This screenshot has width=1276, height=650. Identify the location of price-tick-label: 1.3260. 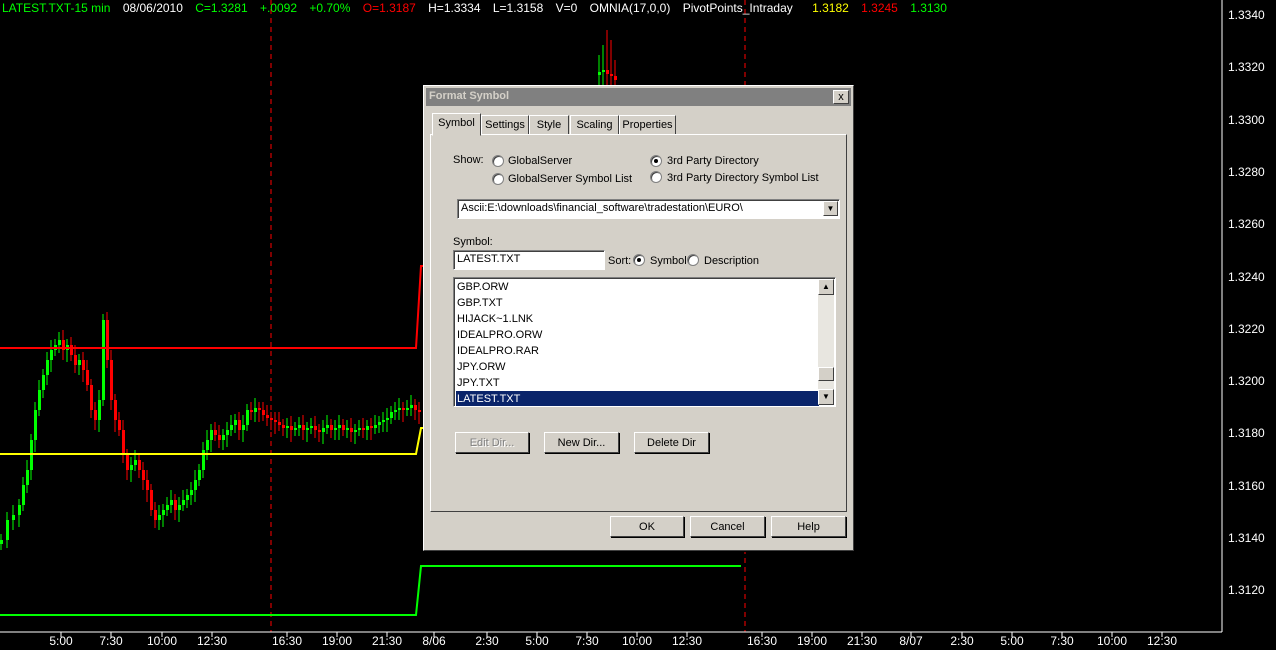
(1246, 224).